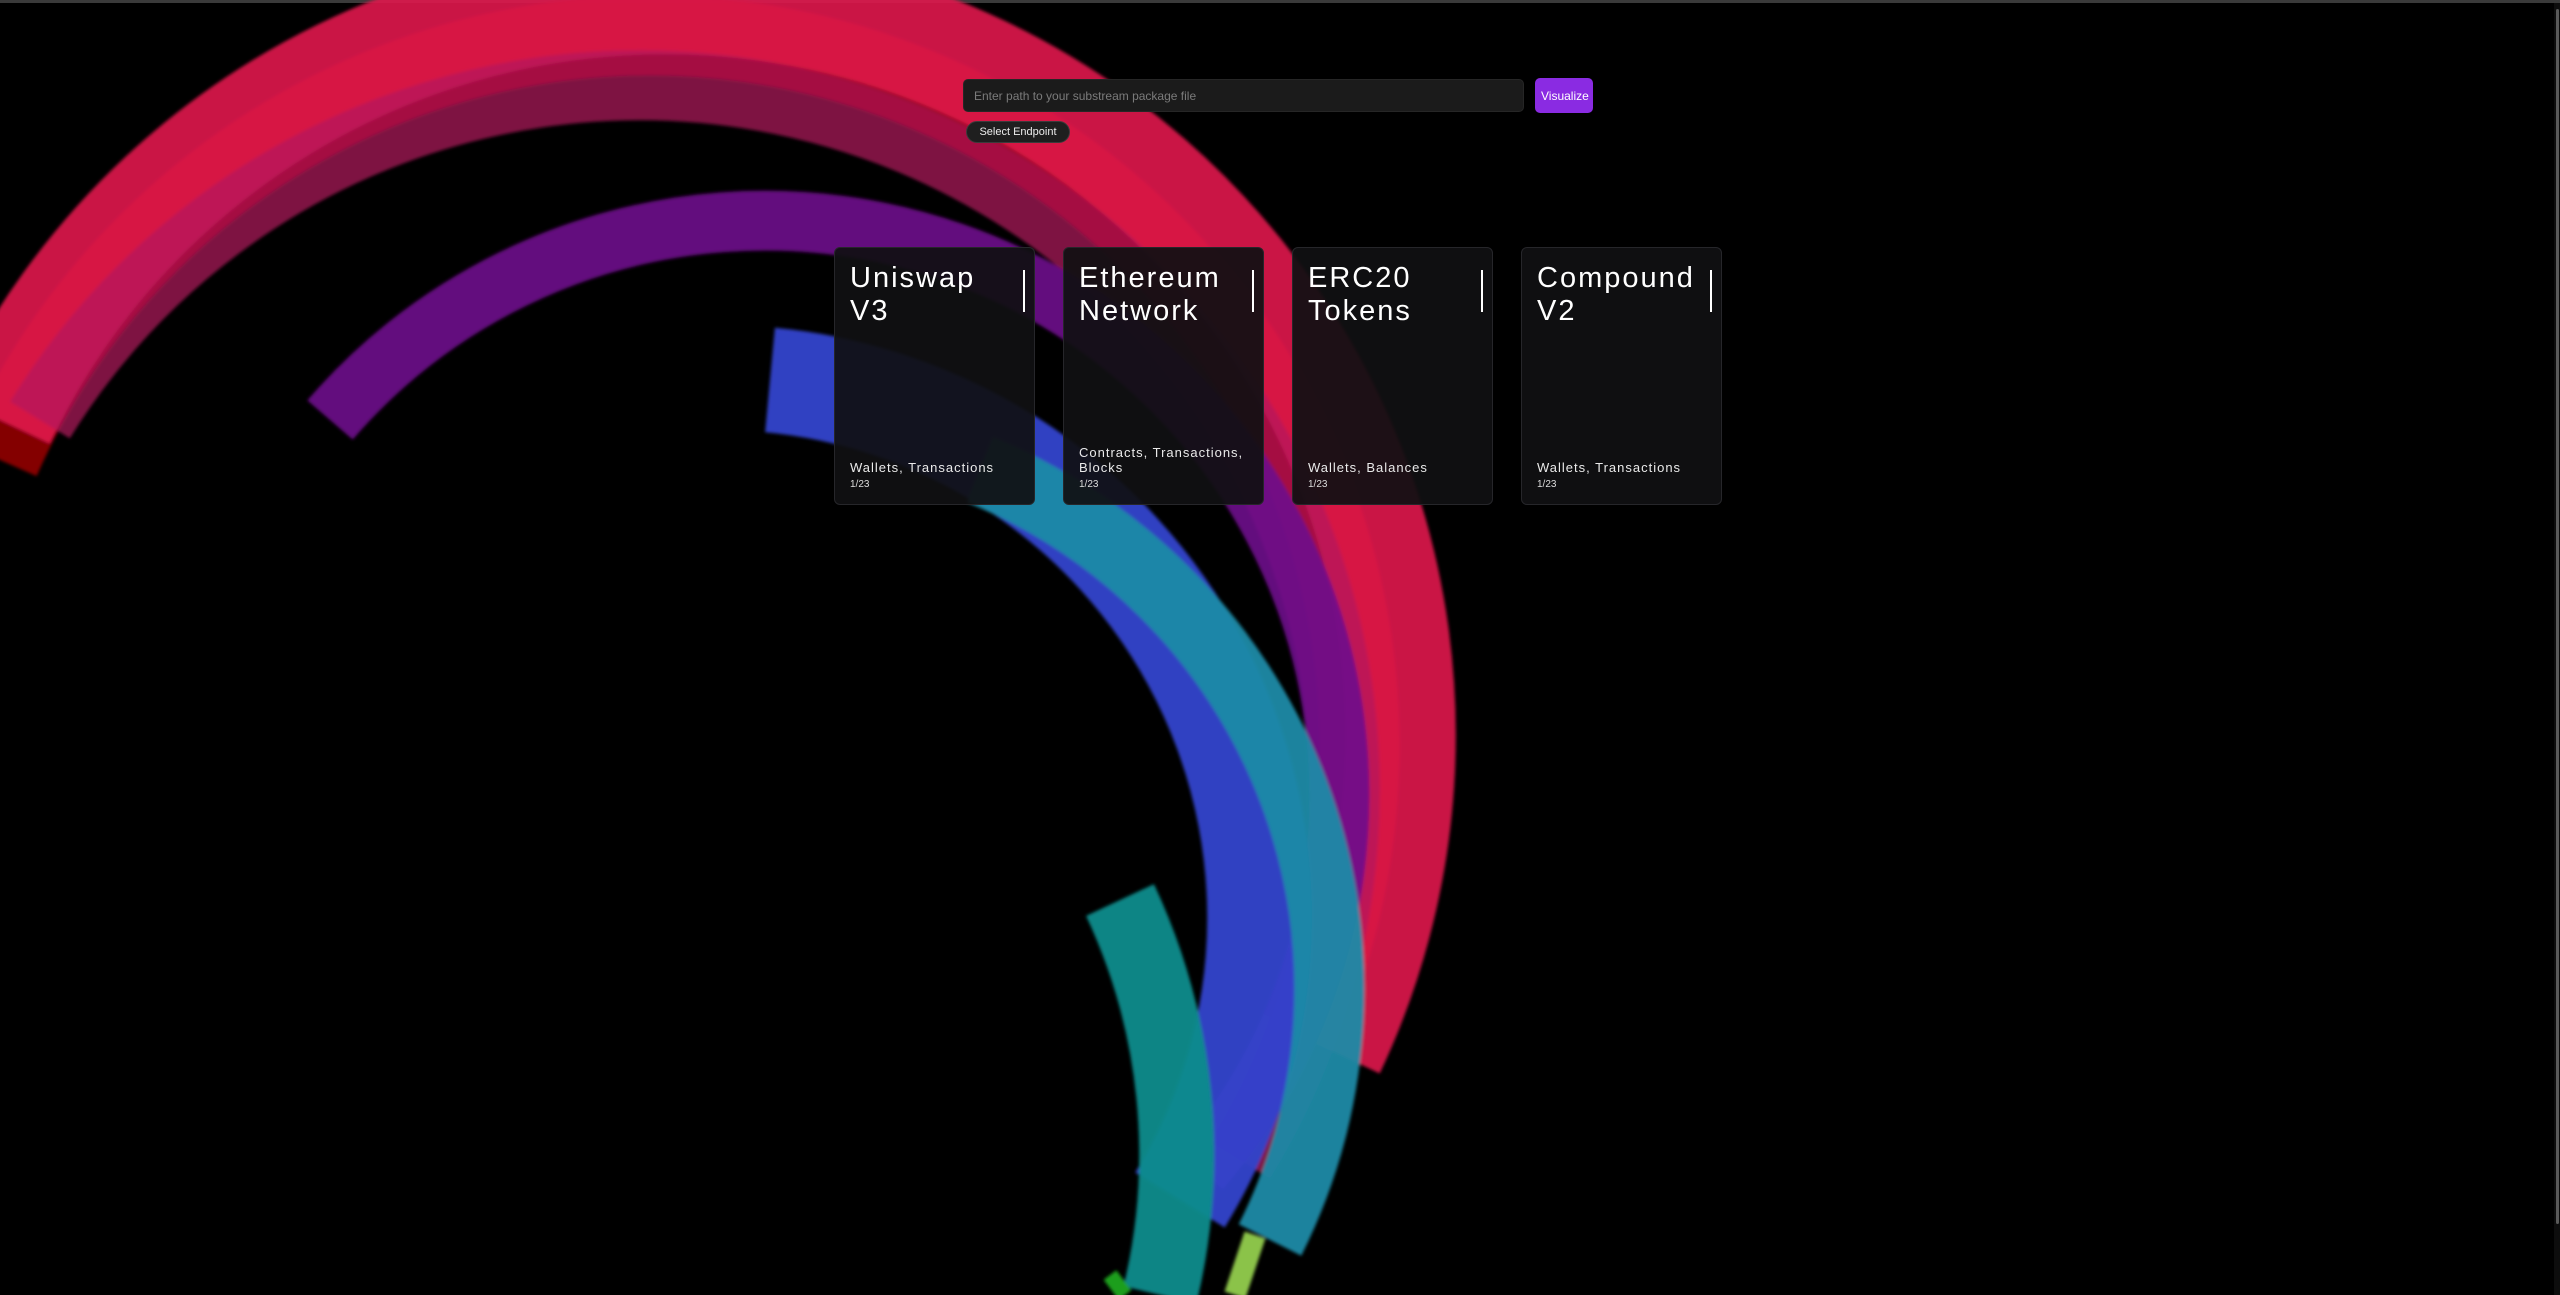  What do you see at coordinates (1621, 376) in the screenshot?
I see `card-compound-v2: Compound V2 Wallets, Transactions 1/23` at bounding box center [1621, 376].